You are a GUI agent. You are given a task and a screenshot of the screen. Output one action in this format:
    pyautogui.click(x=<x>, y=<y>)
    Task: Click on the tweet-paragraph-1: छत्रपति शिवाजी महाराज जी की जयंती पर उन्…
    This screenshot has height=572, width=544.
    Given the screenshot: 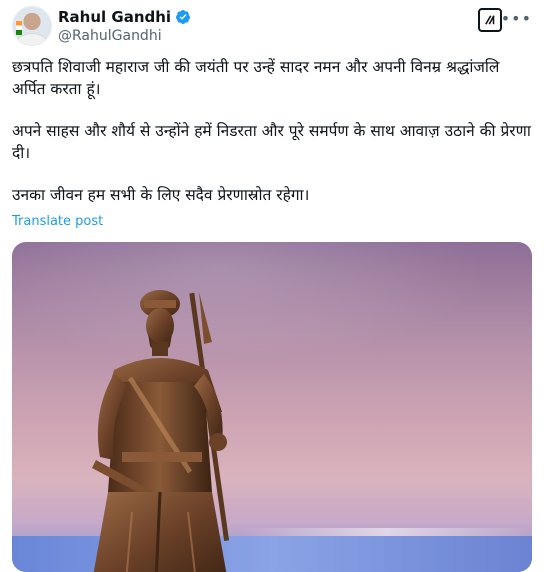 What is the action you would take?
    pyautogui.click(x=256, y=78)
    